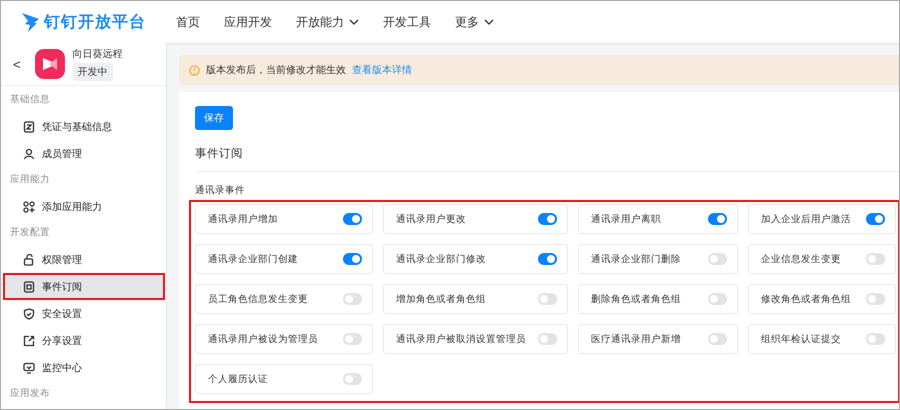 The height and width of the screenshot is (410, 900). What do you see at coordinates (214, 118) in the screenshot?
I see `save-button: 保存` at bounding box center [214, 118].